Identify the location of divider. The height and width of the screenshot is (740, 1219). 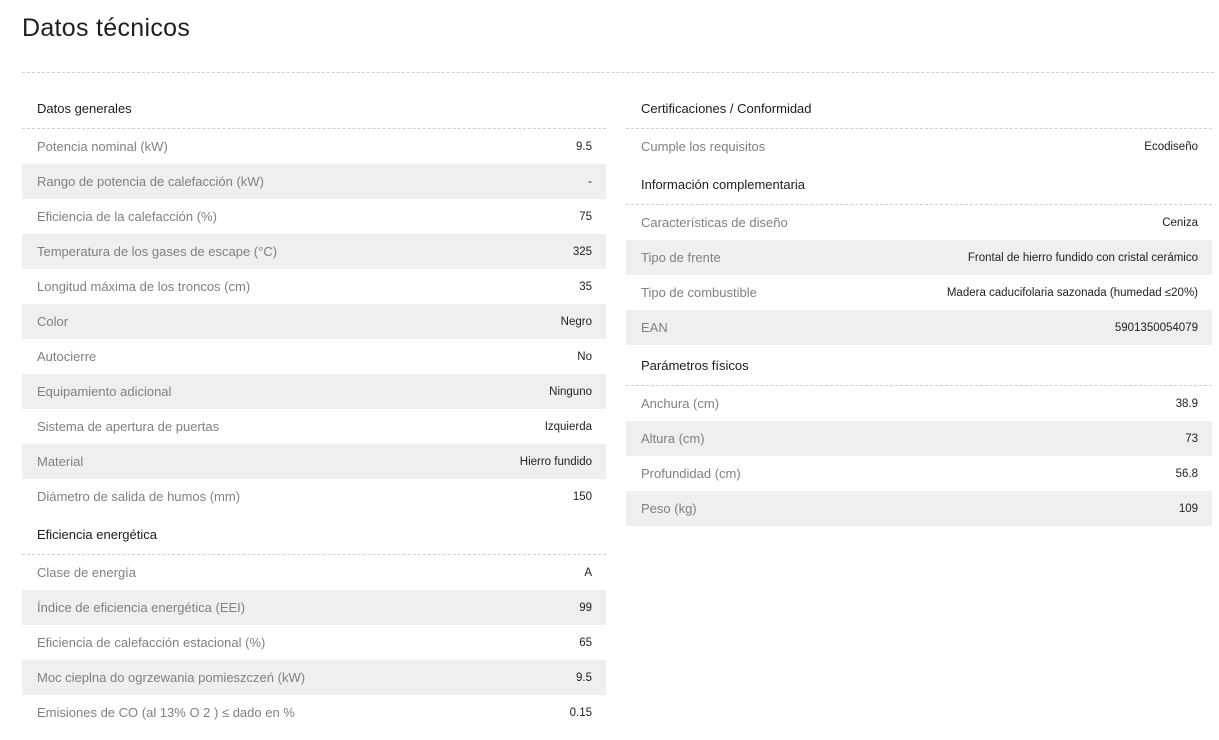
(618, 72).